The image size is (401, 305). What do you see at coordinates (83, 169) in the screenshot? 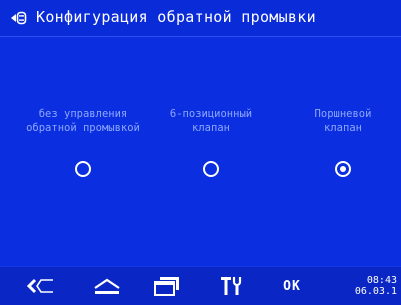
I see `radio-no-backwash-control` at bounding box center [83, 169].